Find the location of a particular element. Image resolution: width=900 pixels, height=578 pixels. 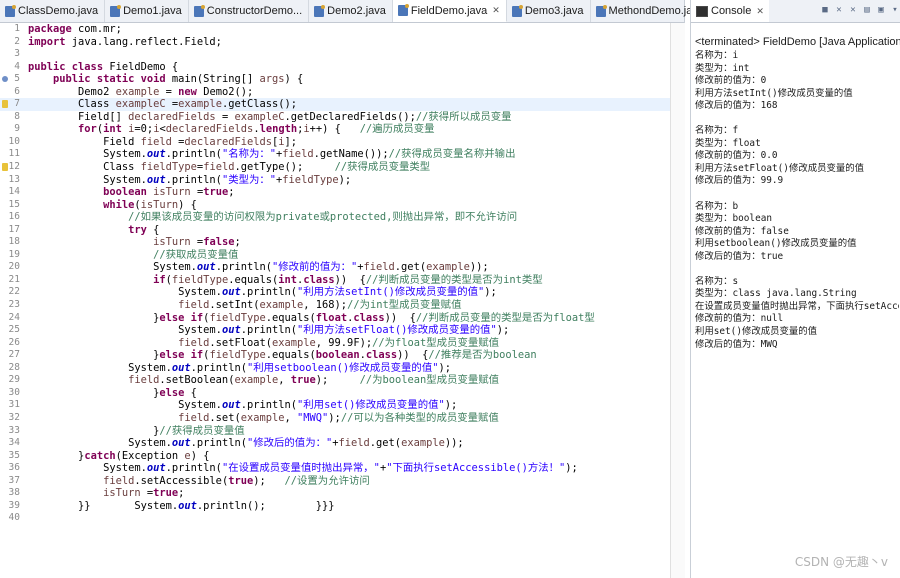

line-number: 13 is located at coordinates (14, 179).